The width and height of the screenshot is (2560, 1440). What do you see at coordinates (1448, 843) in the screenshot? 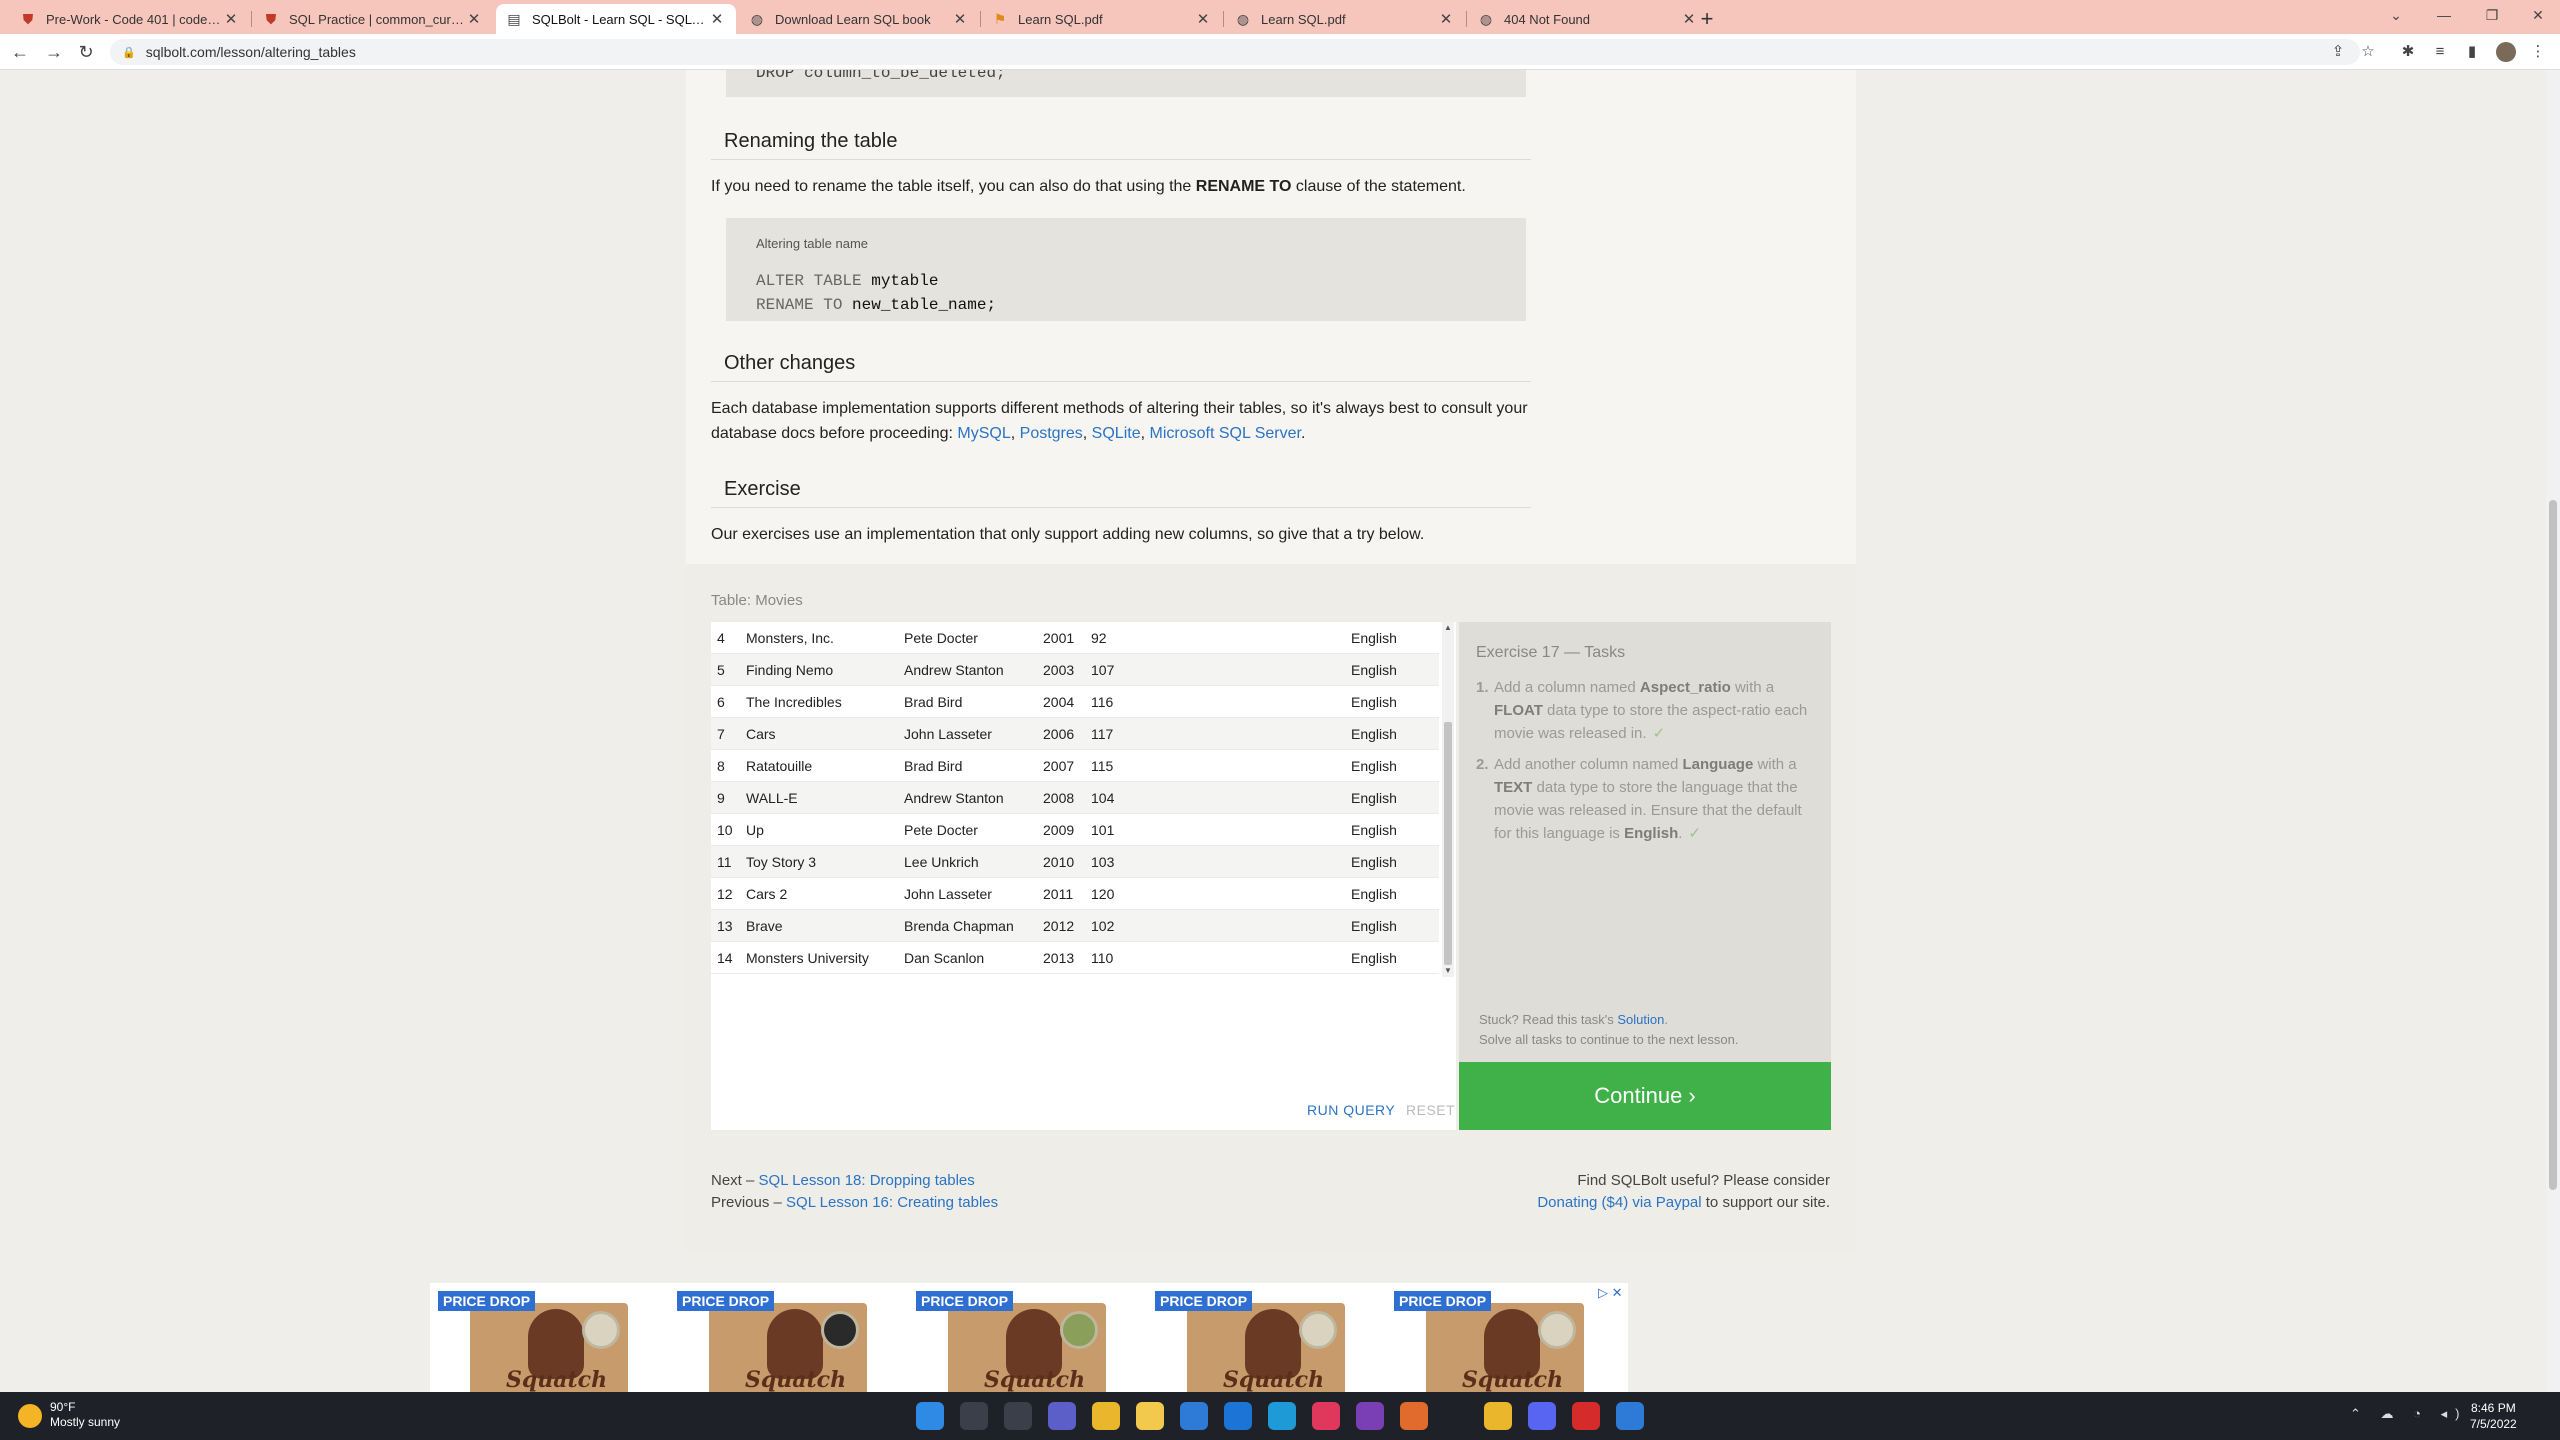
I see `scroll-thumb` at bounding box center [1448, 843].